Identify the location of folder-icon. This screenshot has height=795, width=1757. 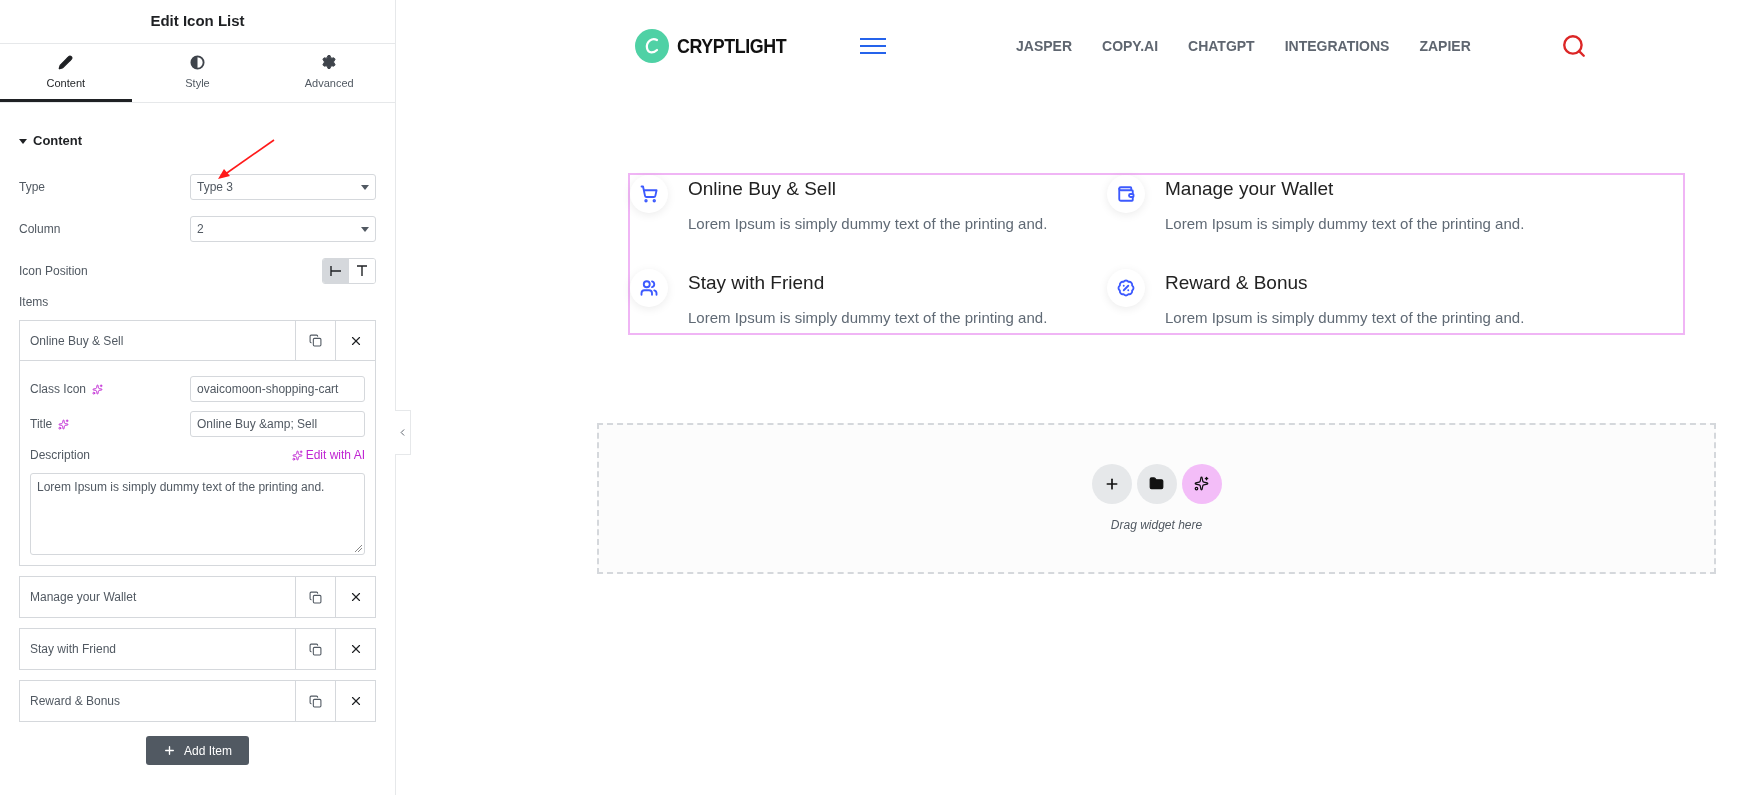
(1156, 483).